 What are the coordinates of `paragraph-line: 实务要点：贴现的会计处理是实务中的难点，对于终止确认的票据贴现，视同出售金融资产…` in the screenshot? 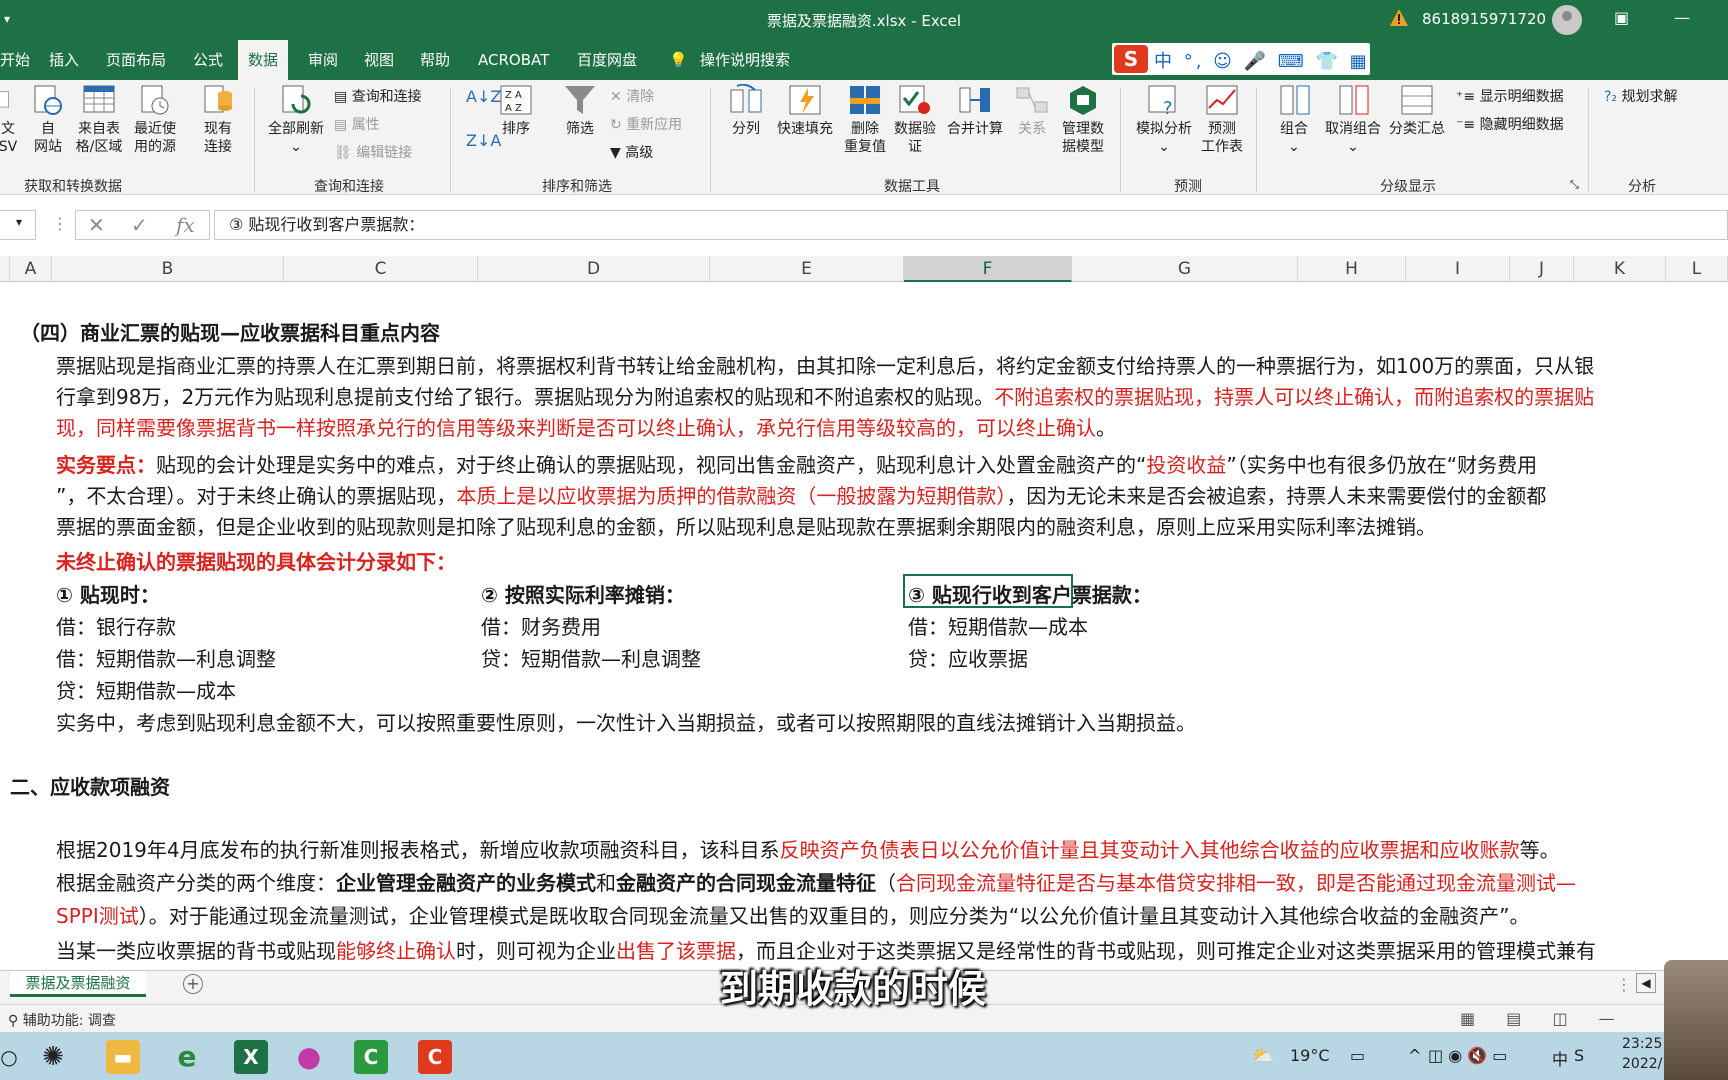 It's located at (796, 463).